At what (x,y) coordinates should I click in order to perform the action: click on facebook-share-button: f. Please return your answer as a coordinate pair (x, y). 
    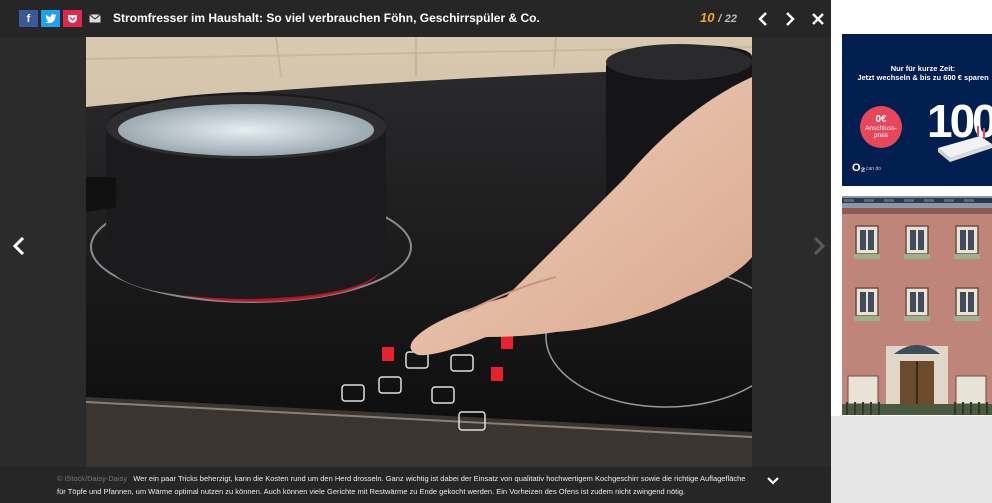
    Looking at the image, I should click on (28, 18).